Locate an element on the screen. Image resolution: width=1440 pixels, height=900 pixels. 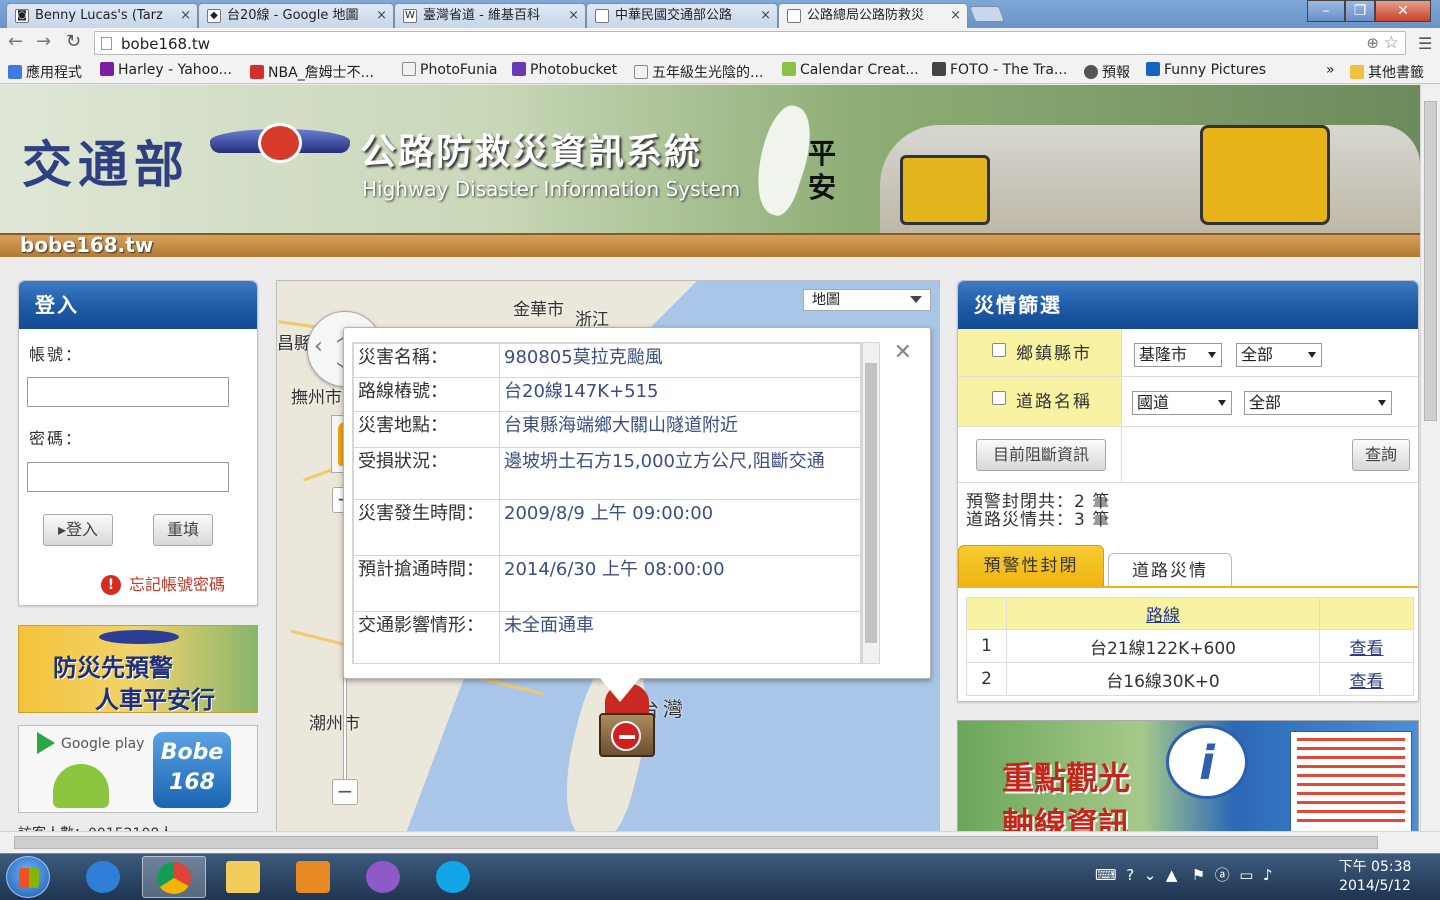
clock-time: 下午 05:38 is located at coordinates (1375, 867).